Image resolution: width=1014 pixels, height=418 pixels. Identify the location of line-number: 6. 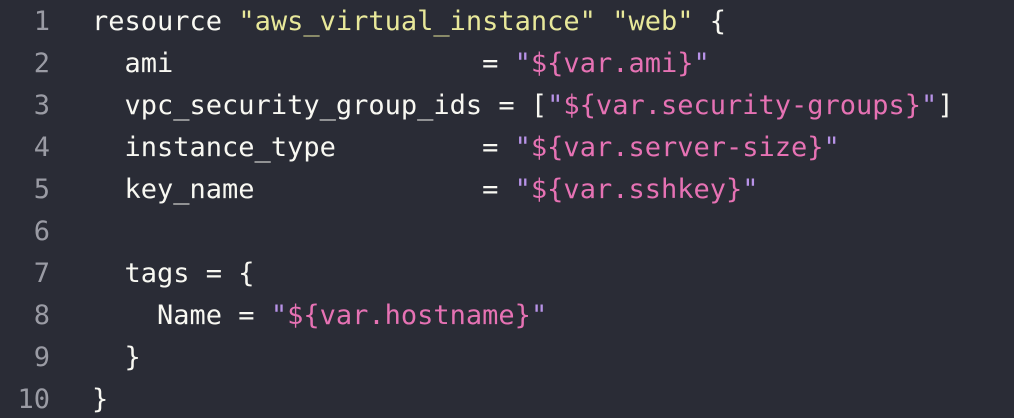
(41, 231).